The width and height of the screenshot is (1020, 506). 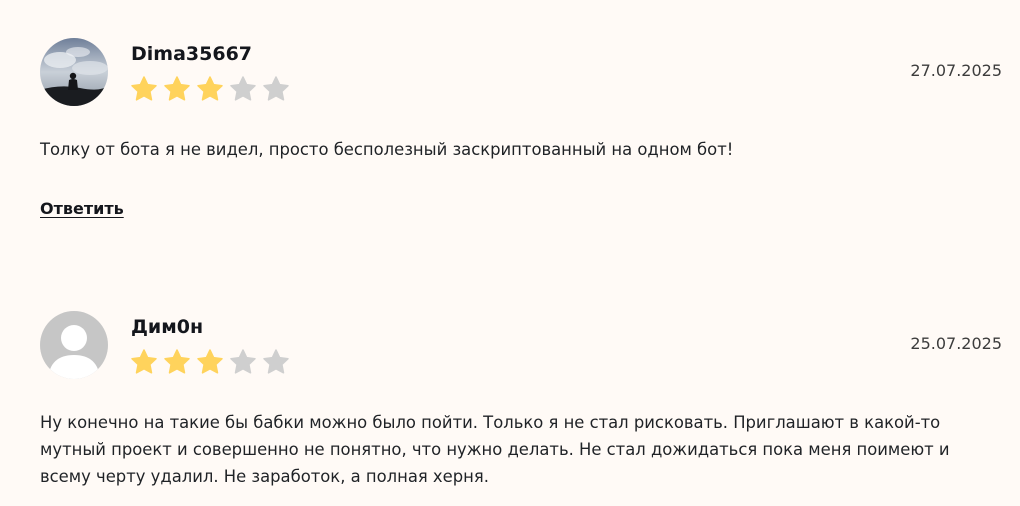 I want to click on reply-button: Ответить, so click(x=82, y=209).